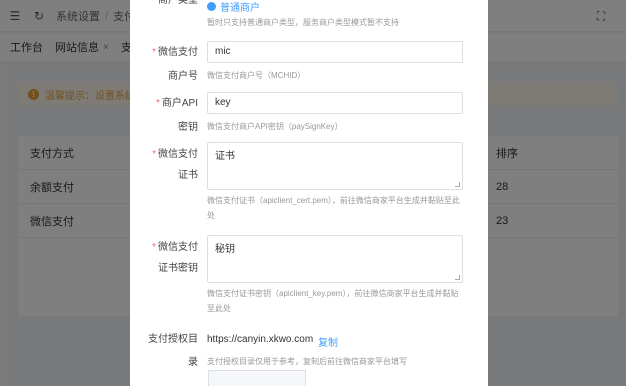 The image size is (626, 386). I want to click on merchant-type-label: 商户类型, so click(178, 3).